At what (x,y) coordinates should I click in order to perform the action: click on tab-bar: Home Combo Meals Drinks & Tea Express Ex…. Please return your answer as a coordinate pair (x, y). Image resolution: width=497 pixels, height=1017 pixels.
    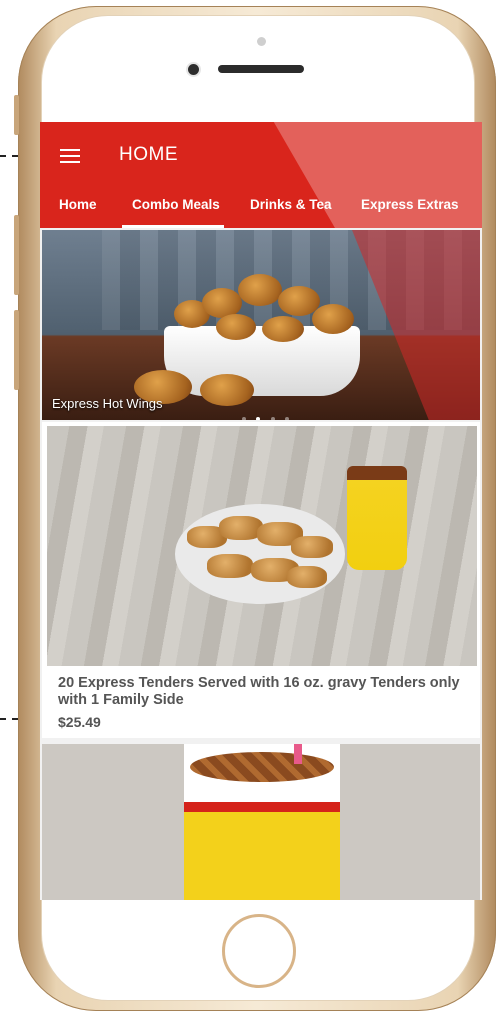
    Looking at the image, I should click on (261, 211).